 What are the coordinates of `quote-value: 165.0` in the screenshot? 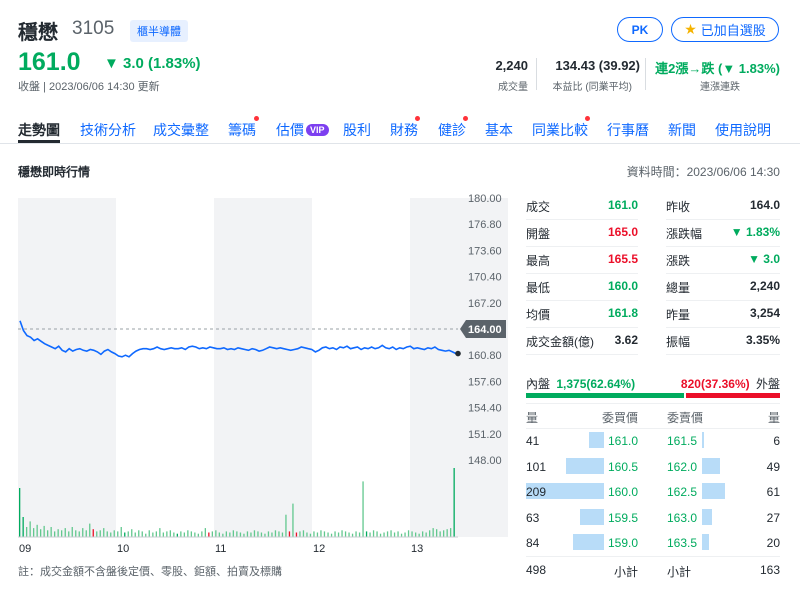 It's located at (622, 232).